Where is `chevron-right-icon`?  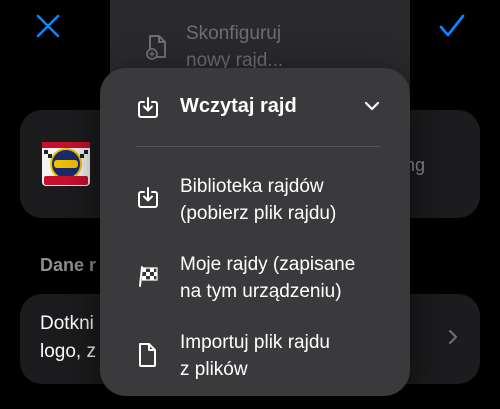 chevron-right-icon is located at coordinates (453, 337).